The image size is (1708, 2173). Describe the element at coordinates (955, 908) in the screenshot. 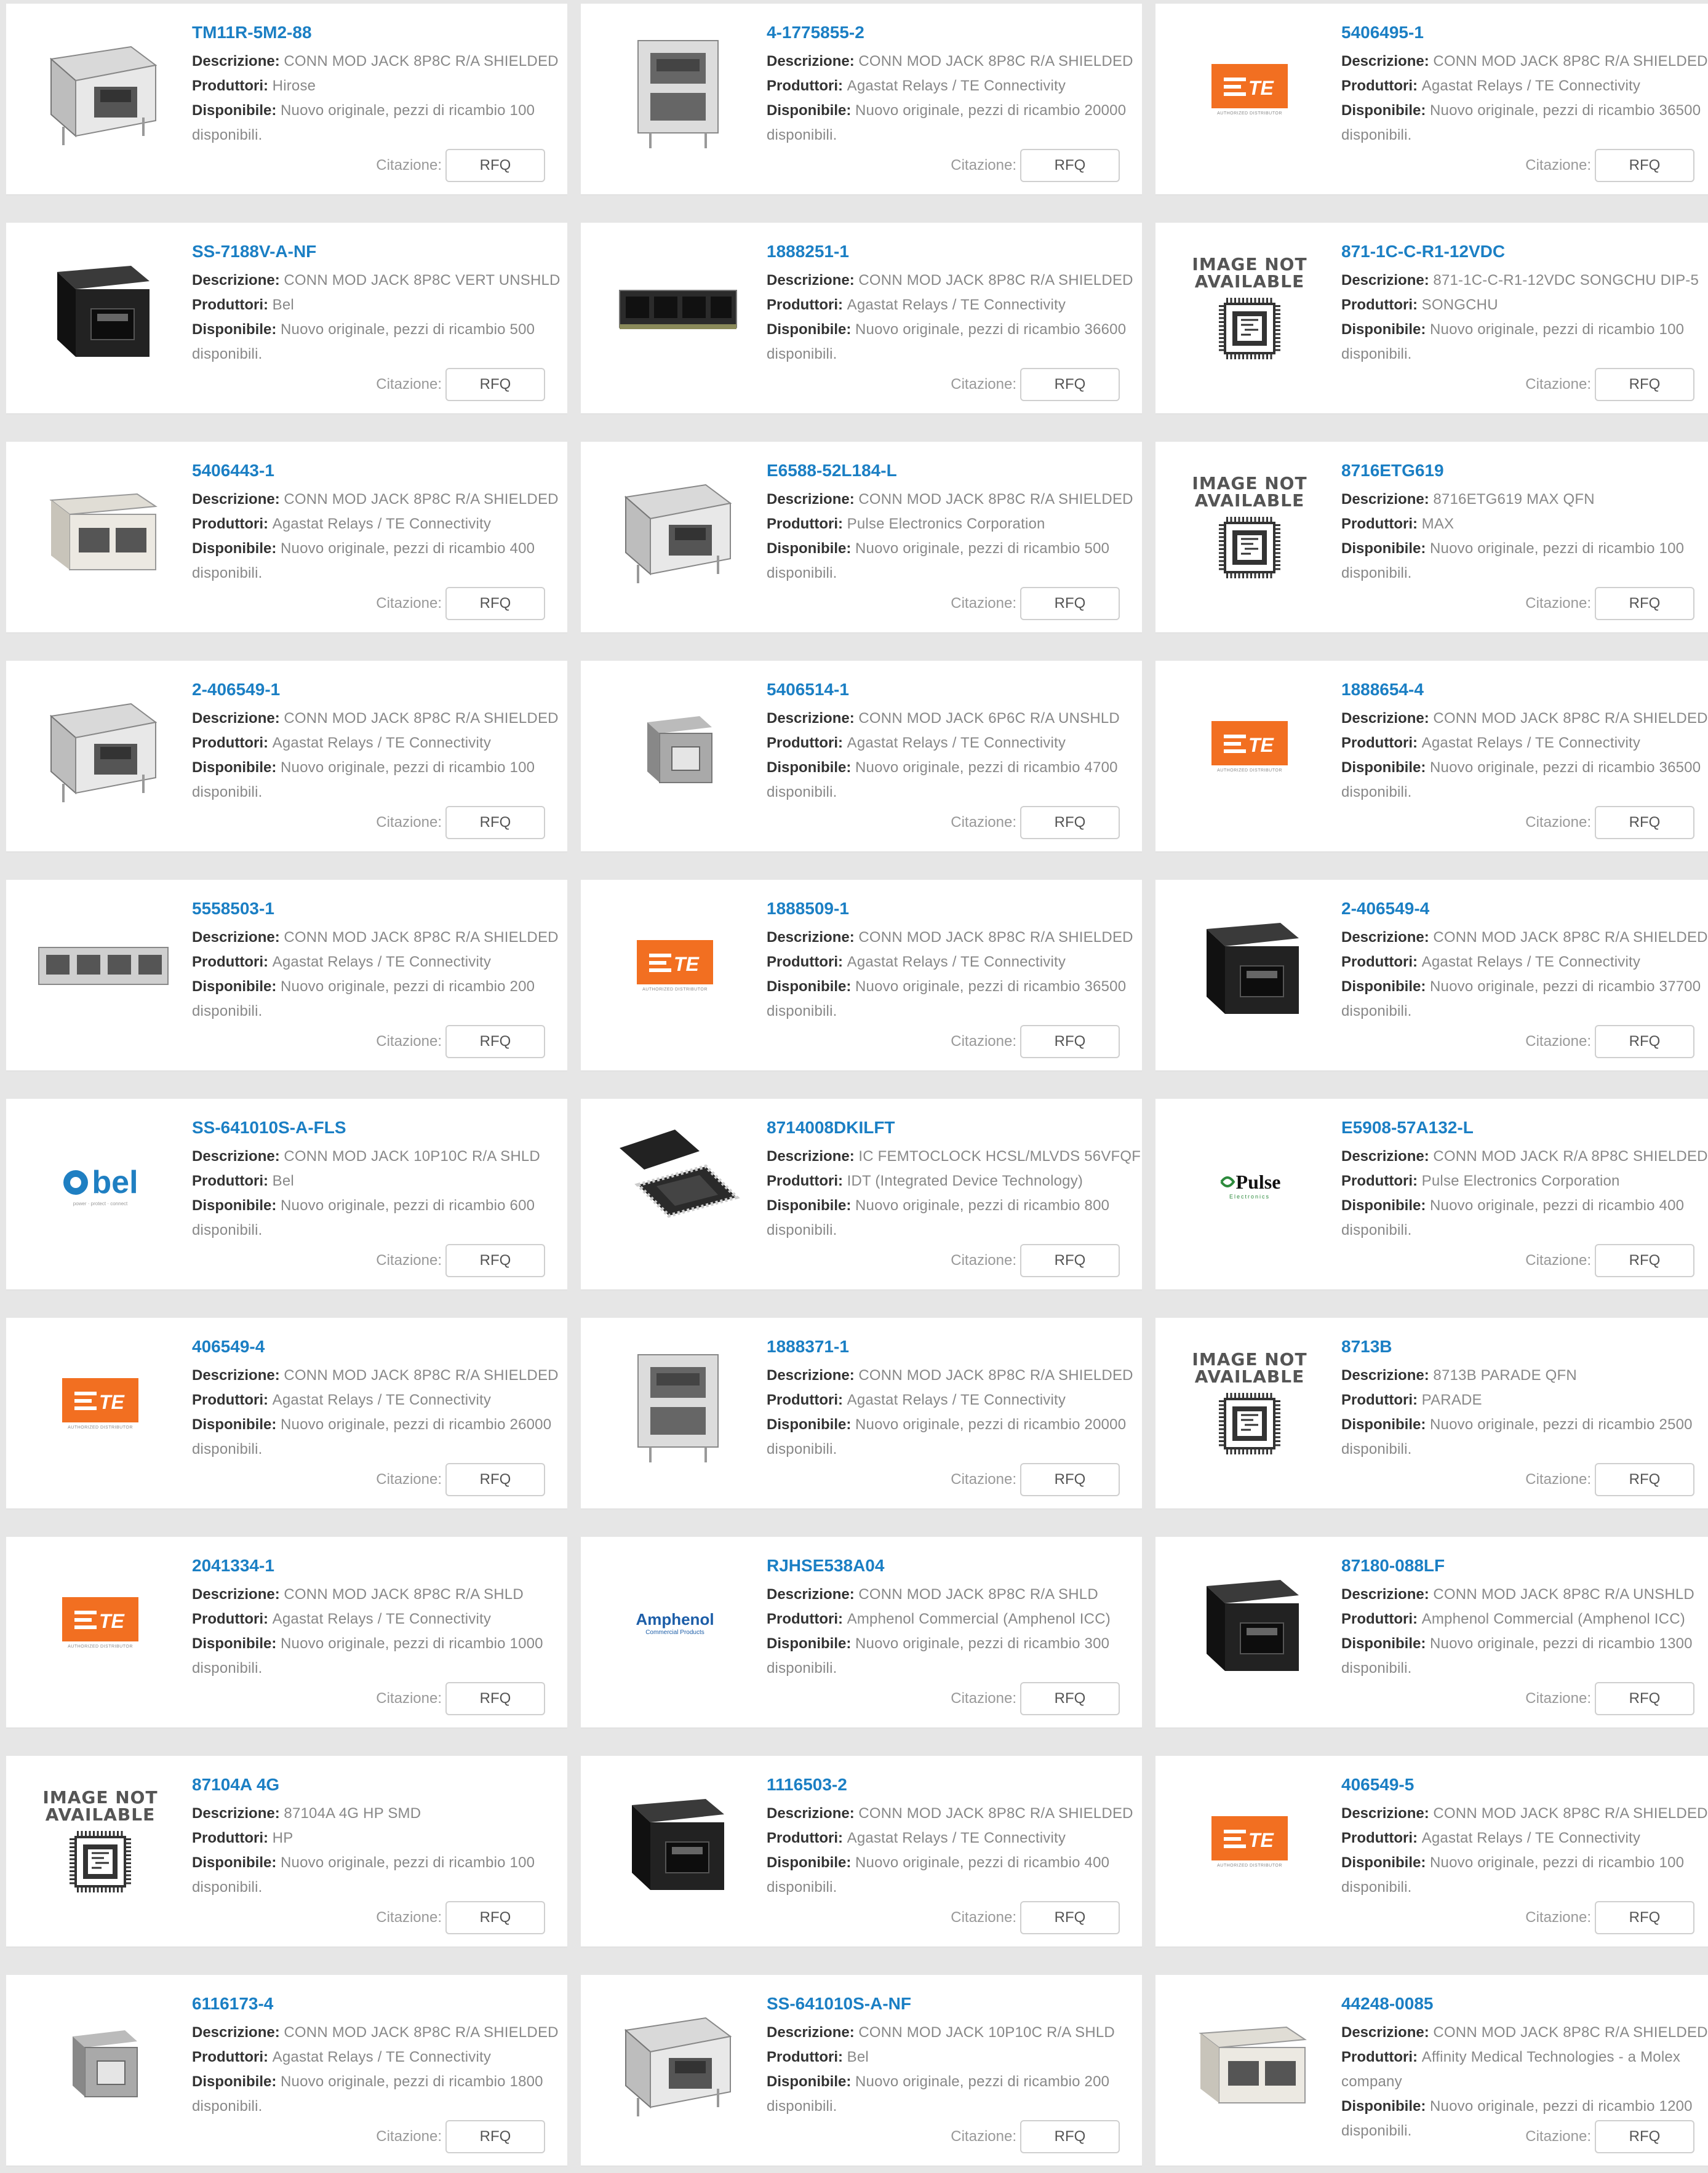

I see `part-number-link: 1888509-1` at that location.